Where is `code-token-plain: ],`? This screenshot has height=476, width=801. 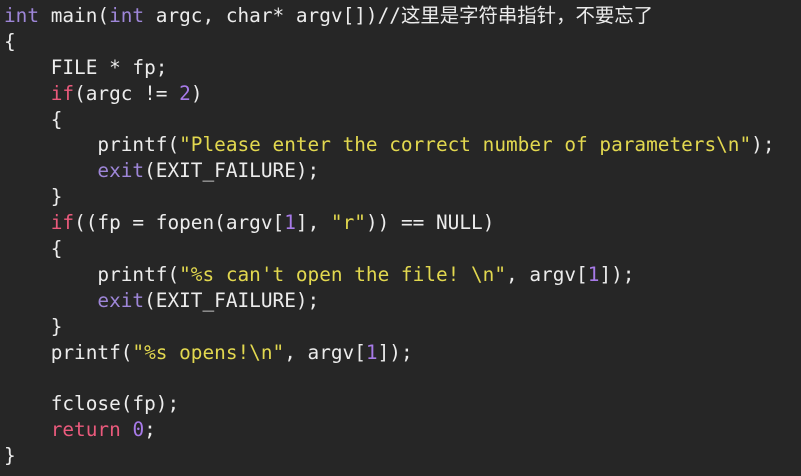 code-token-plain: ], is located at coordinates (313, 223).